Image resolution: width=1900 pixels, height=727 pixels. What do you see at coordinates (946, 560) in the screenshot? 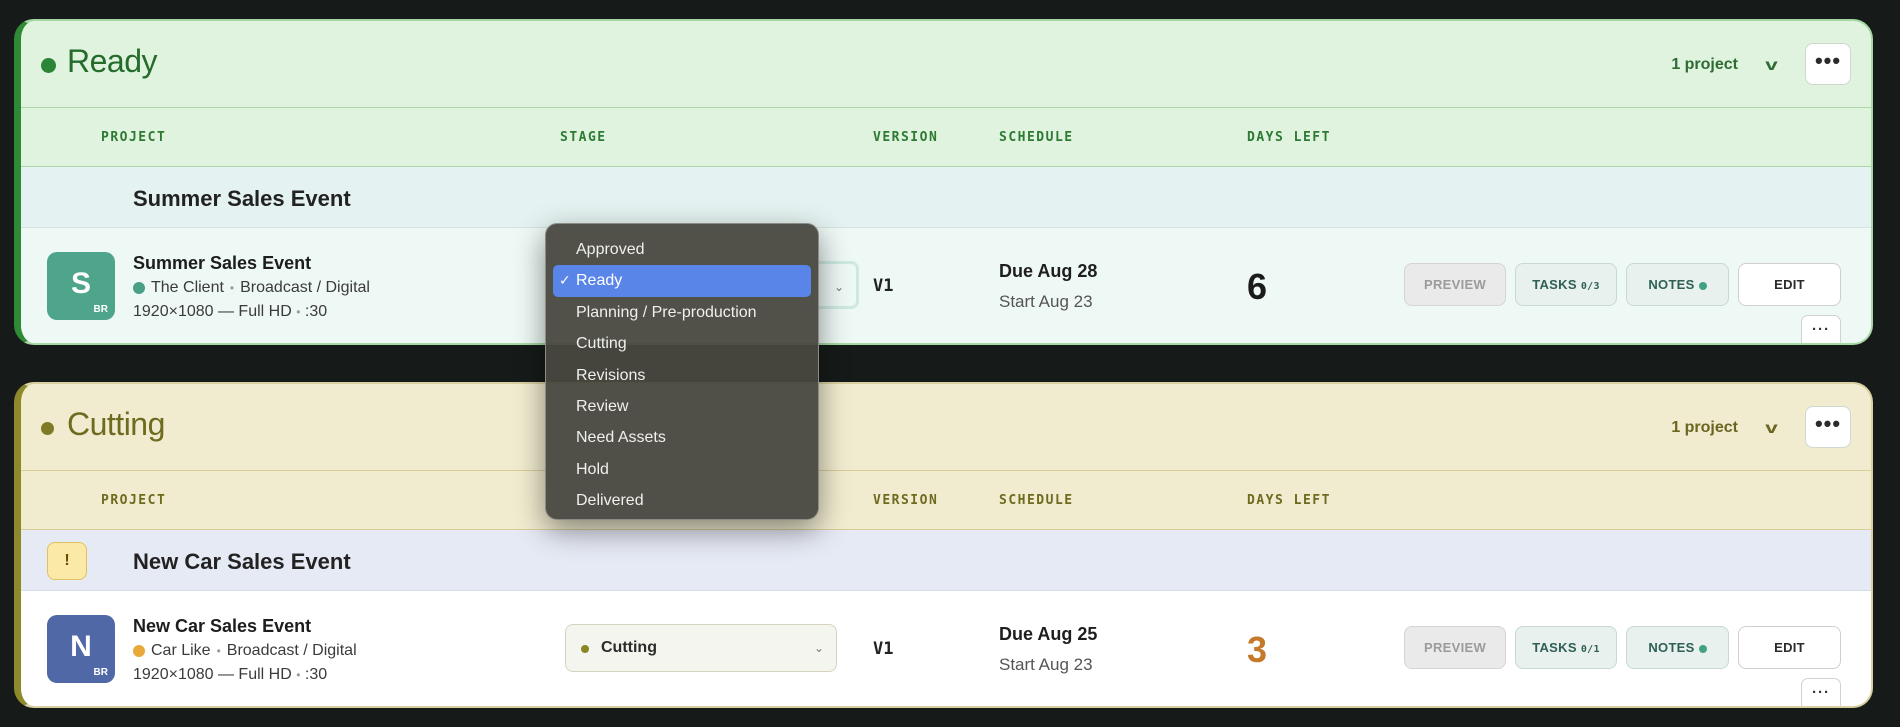
I see `group-row: ! New Car Sales Event` at bounding box center [946, 560].